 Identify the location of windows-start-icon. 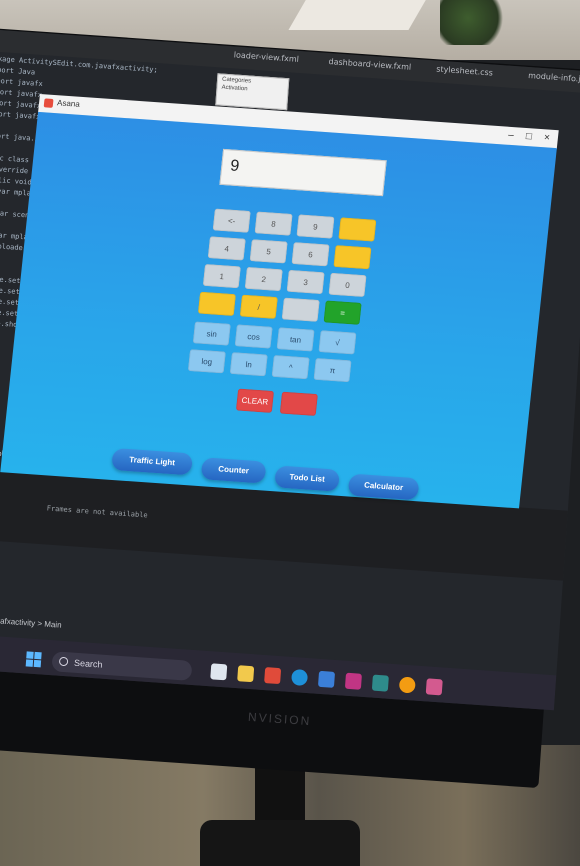
(33, 659).